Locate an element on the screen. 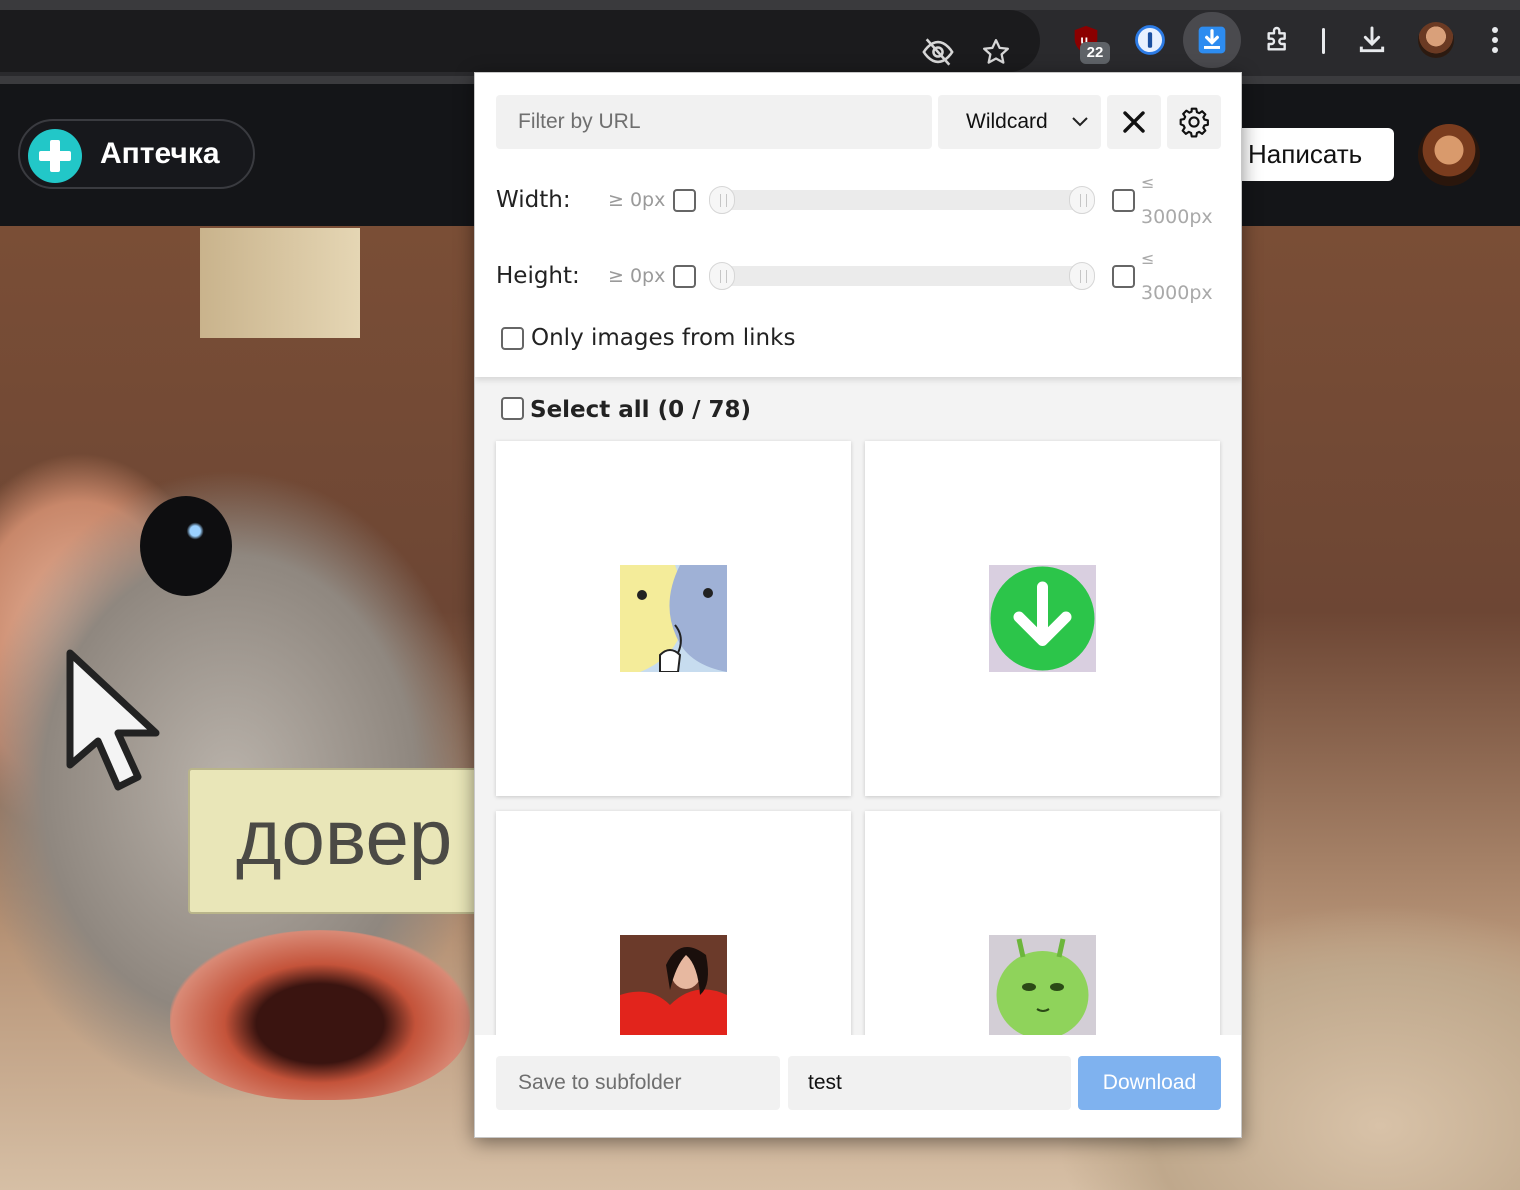  sign-text: довер is located at coordinates (344, 837).